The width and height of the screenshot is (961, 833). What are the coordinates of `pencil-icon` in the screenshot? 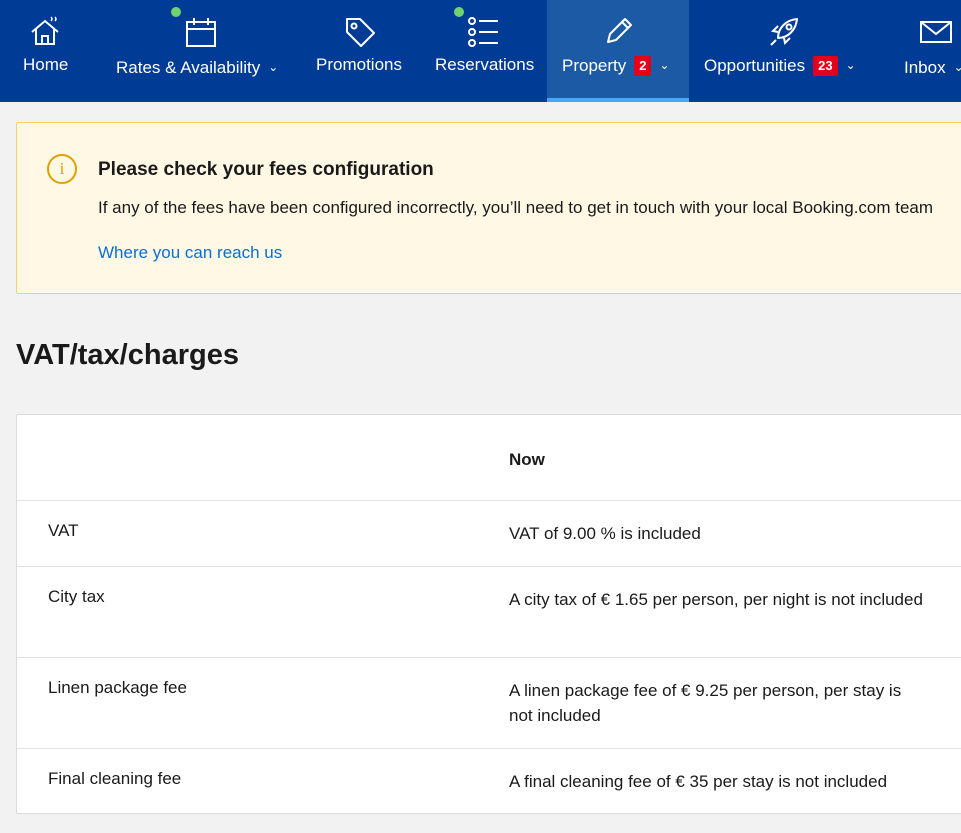 It's located at (619, 30).